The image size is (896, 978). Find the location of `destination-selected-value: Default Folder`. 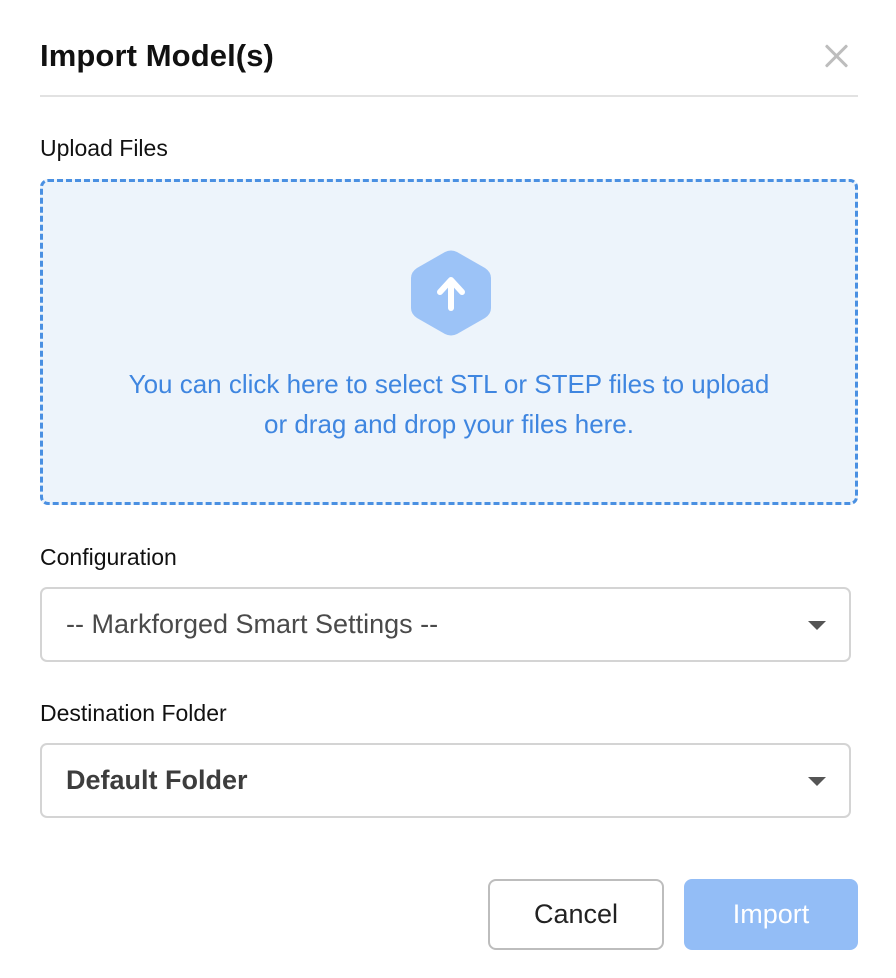

destination-selected-value: Default Folder is located at coordinates (157, 780).